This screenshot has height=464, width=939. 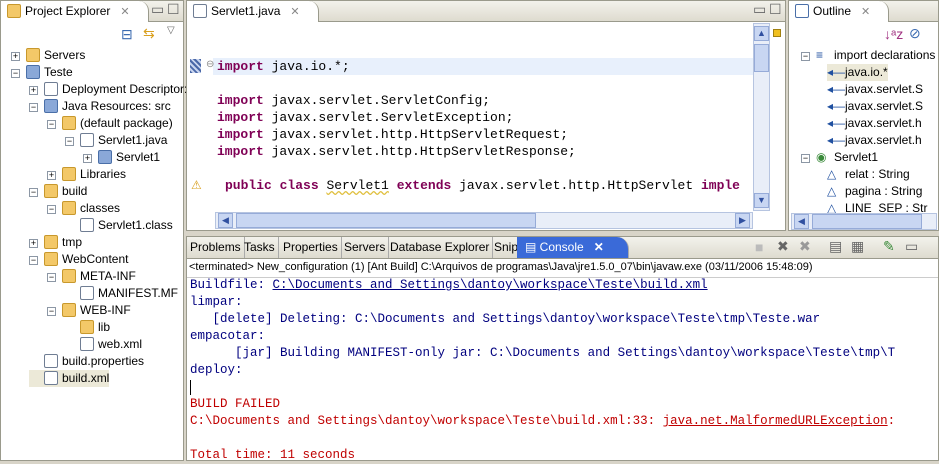 What do you see at coordinates (116, 140) in the screenshot?
I see `tree-item: − Servlet1.java` at bounding box center [116, 140].